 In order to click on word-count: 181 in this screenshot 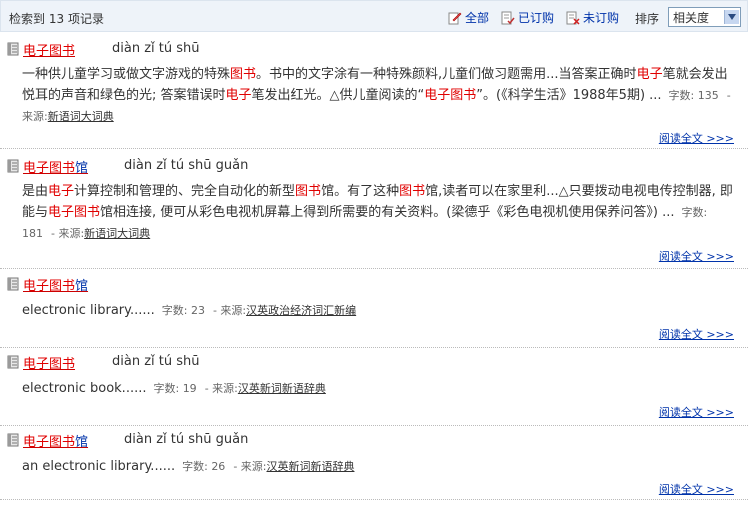, I will do `click(32, 233)`.